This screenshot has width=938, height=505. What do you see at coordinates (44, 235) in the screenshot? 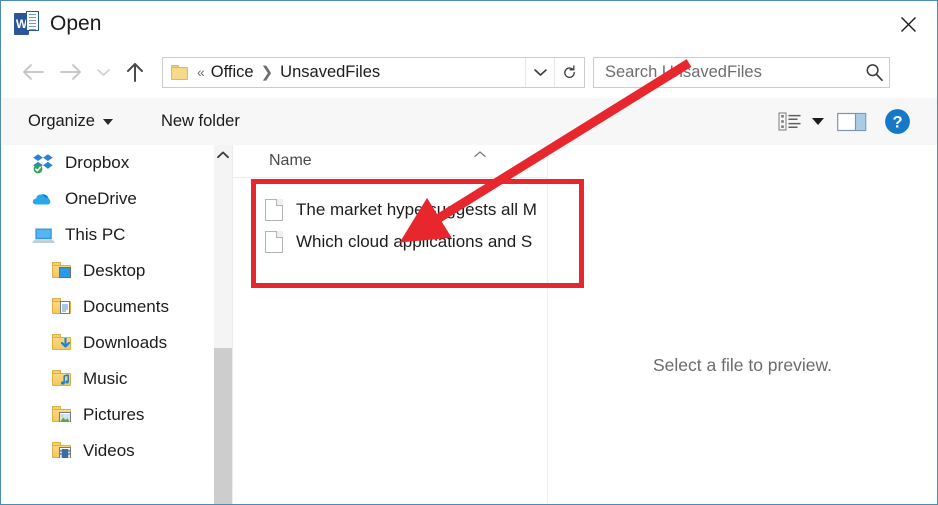
I see `this-pc-icon` at bounding box center [44, 235].